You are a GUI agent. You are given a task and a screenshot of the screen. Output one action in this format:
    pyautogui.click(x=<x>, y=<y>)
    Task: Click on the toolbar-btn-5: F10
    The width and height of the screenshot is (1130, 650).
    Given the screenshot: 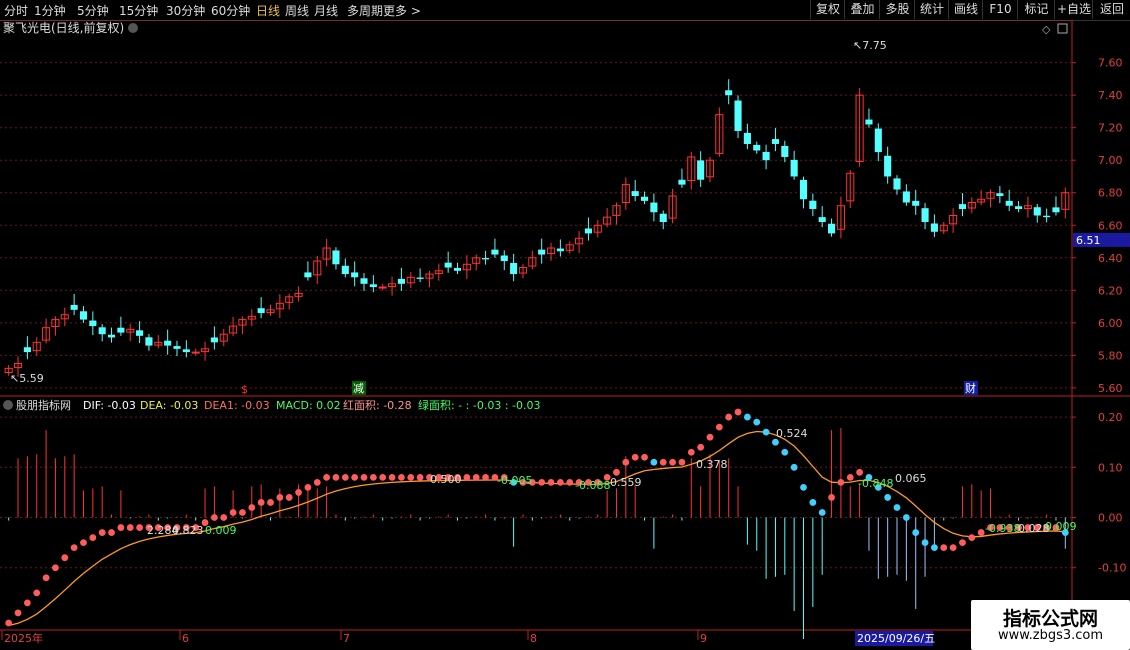 What is the action you would take?
    pyautogui.click(x=1000, y=9)
    